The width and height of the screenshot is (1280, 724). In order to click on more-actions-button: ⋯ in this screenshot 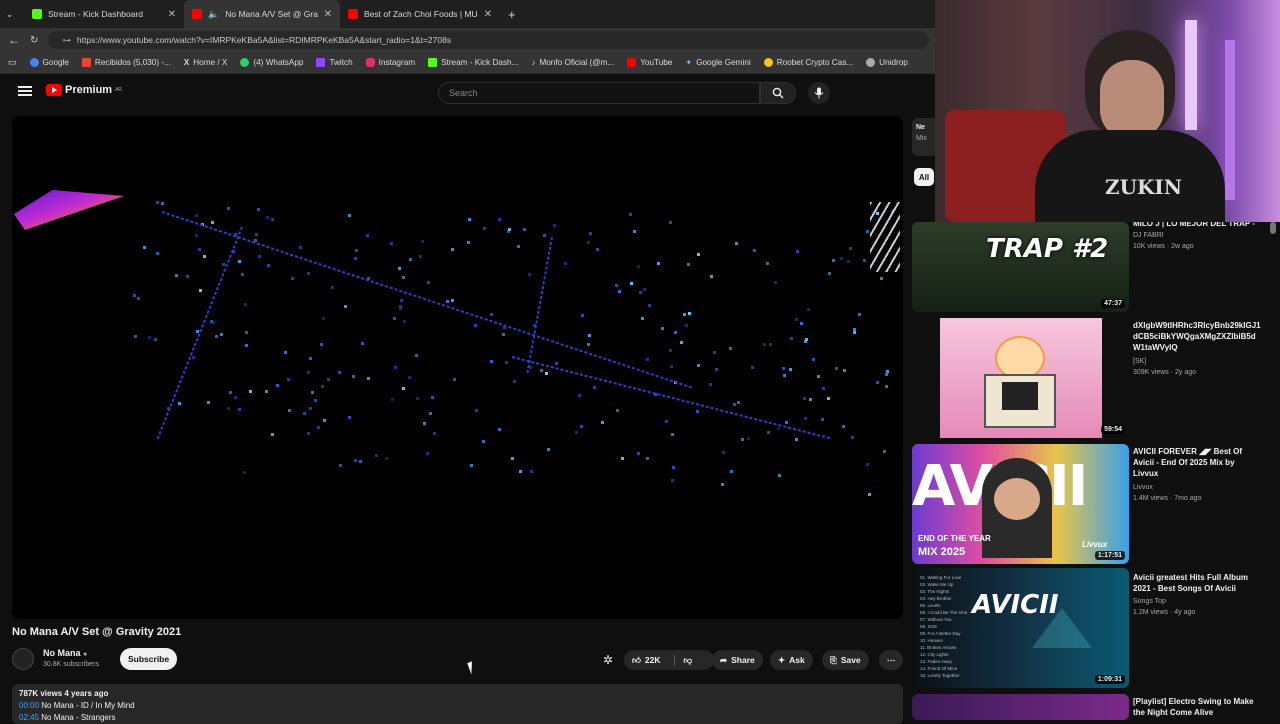, I will do `click(891, 660)`.